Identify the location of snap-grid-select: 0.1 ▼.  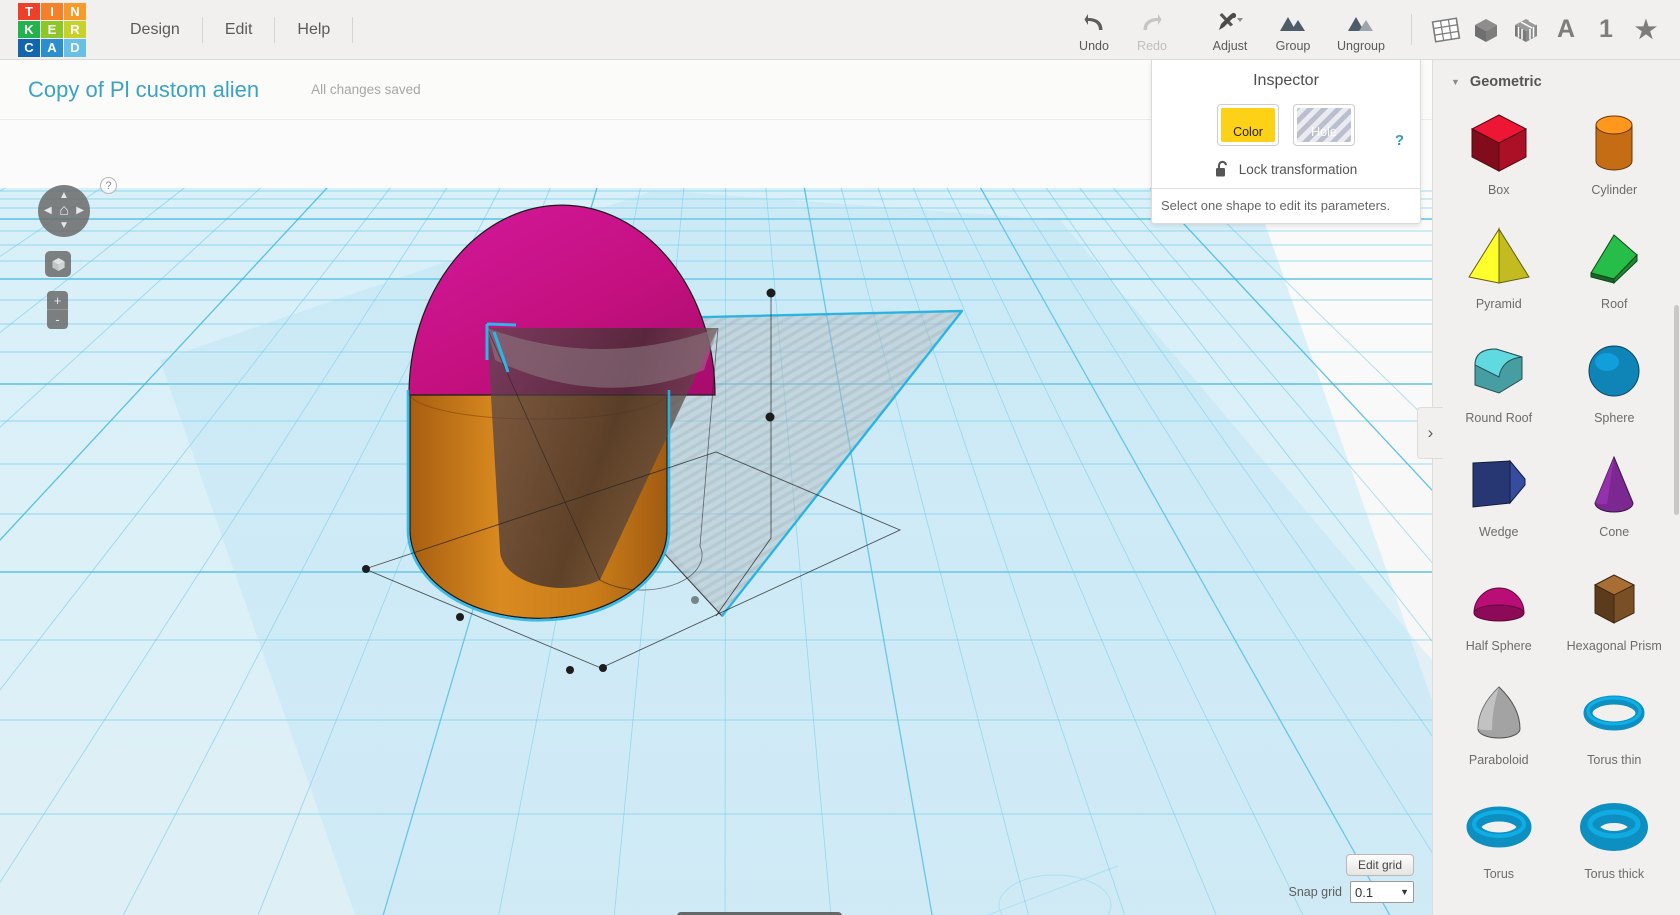
(1382, 892).